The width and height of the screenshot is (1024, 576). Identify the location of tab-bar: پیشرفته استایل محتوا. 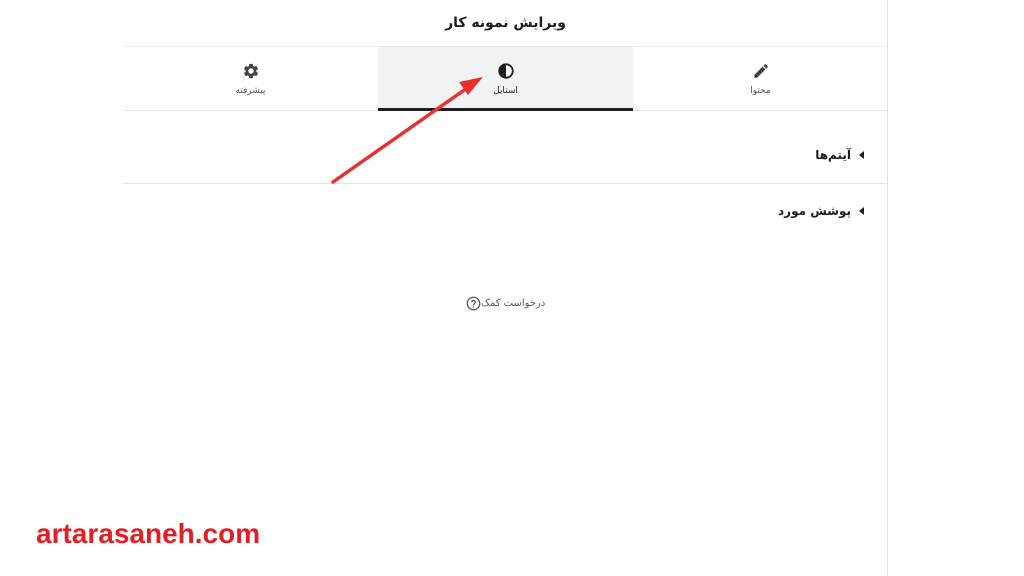
(505, 79).